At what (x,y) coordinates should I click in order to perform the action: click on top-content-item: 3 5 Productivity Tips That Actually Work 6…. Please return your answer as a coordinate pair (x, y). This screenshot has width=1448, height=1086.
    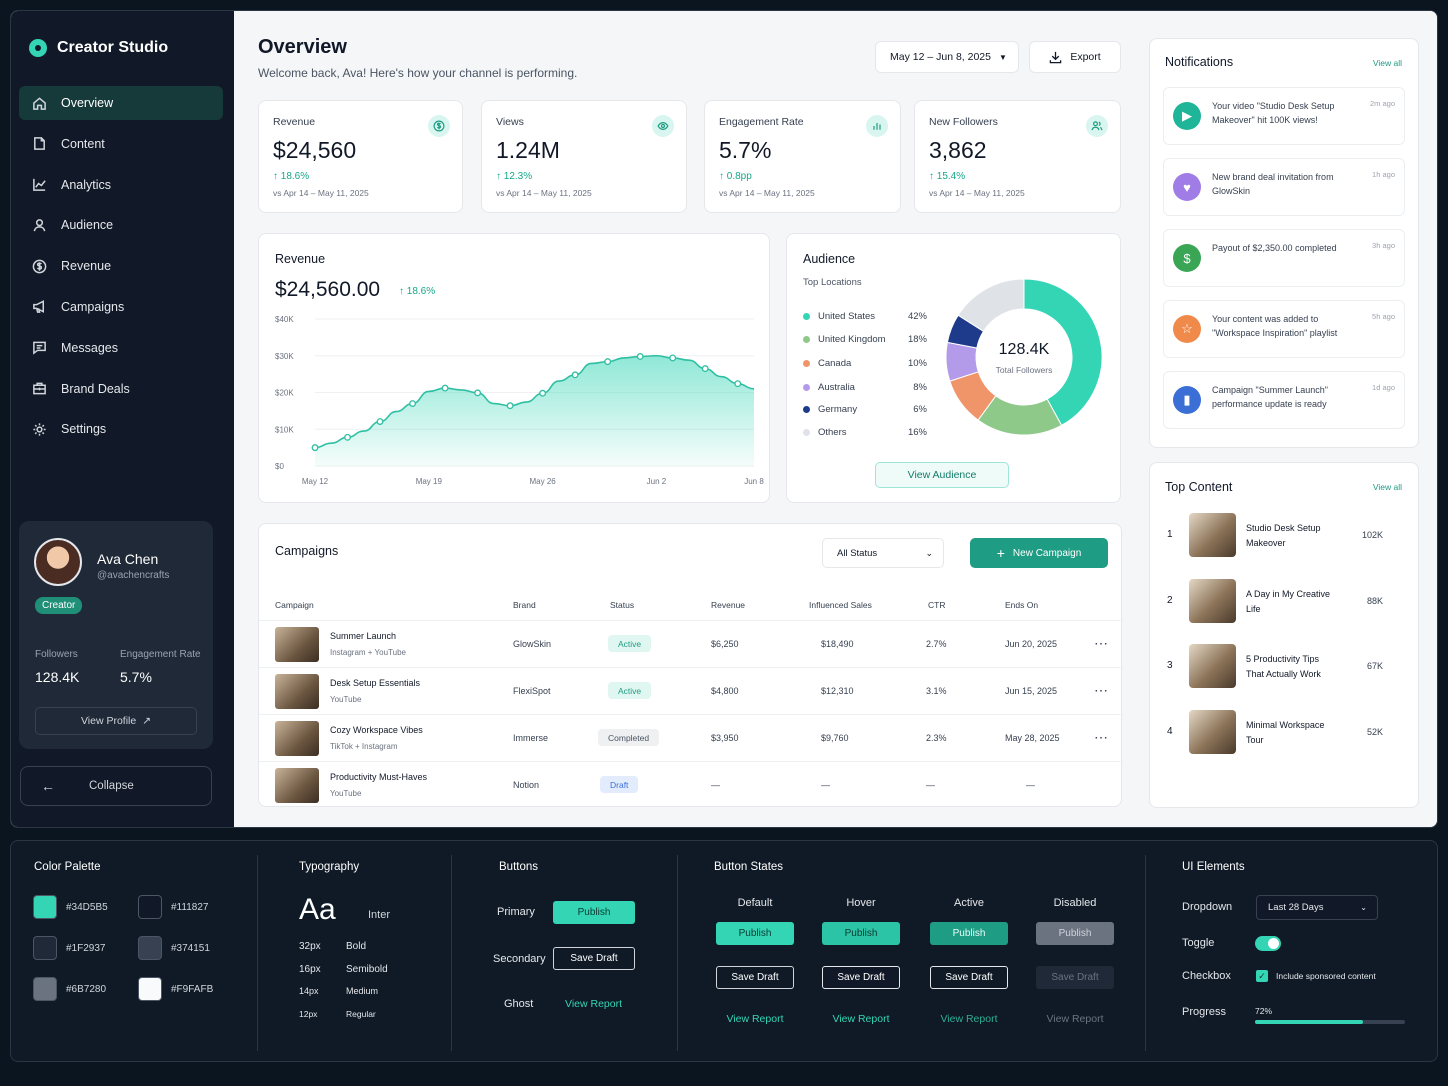
    Looking at the image, I should click on (1284, 668).